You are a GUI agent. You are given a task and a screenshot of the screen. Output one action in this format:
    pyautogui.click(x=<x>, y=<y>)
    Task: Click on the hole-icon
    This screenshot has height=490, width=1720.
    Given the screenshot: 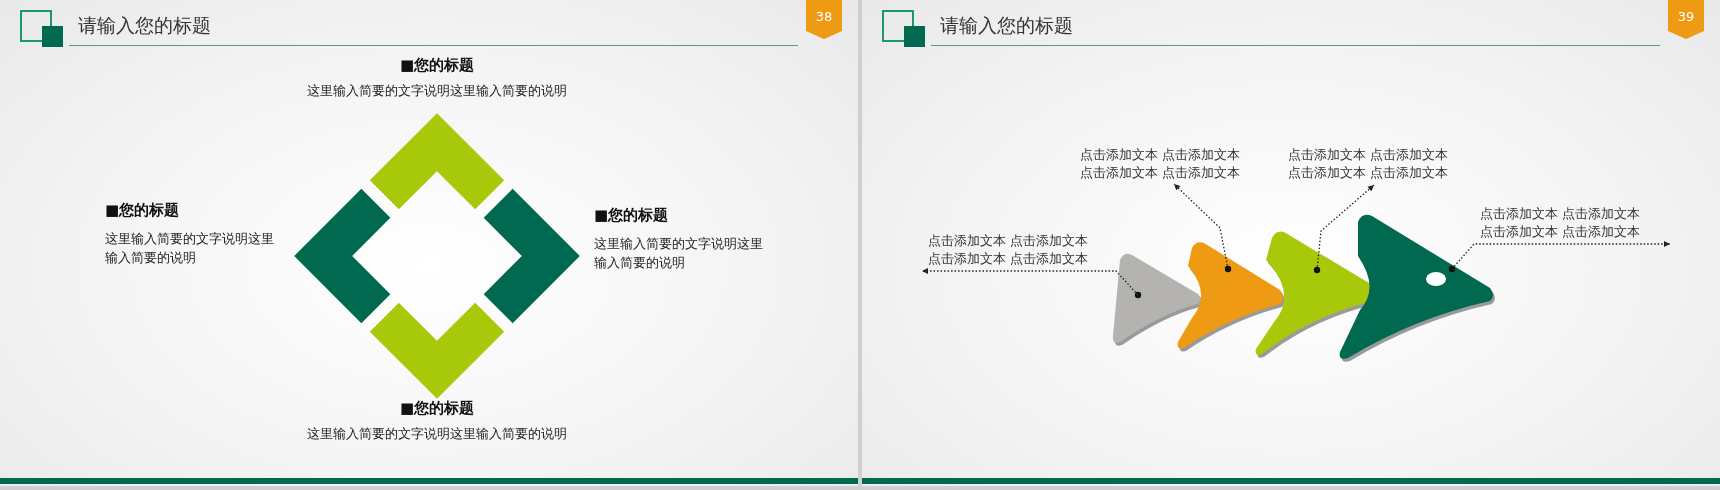 What is the action you would take?
    pyautogui.click(x=1436, y=279)
    